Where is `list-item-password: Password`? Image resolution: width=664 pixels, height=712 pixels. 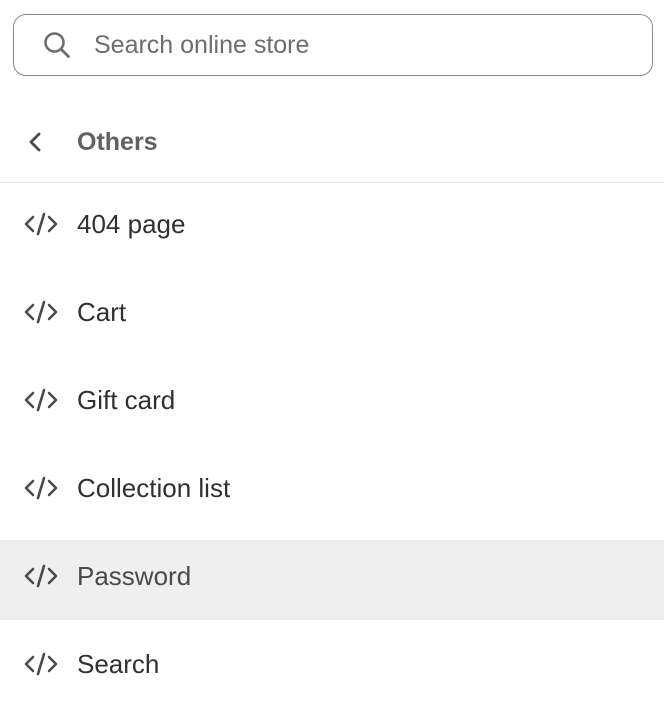
list-item-password: Password is located at coordinates (332, 580).